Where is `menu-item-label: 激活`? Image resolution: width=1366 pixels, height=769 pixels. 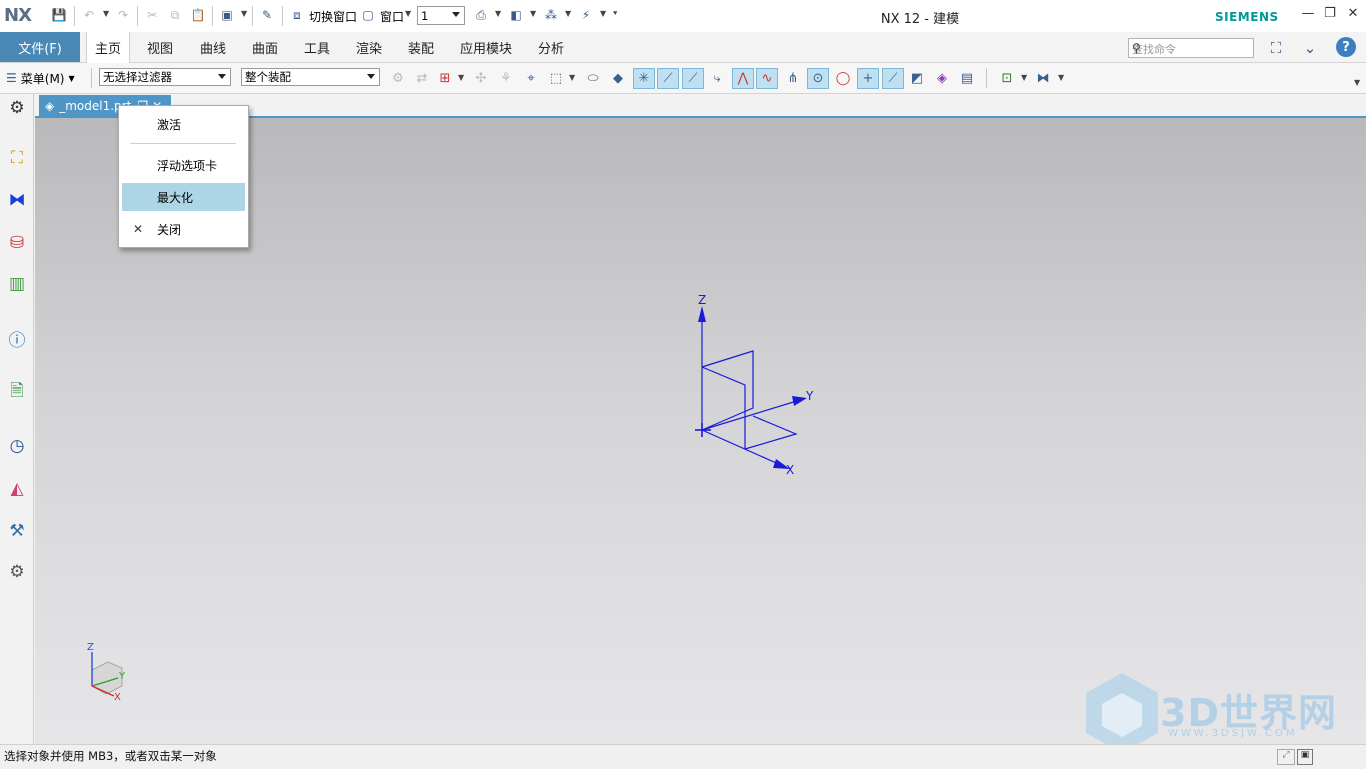 menu-item-label: 激活 is located at coordinates (169, 124).